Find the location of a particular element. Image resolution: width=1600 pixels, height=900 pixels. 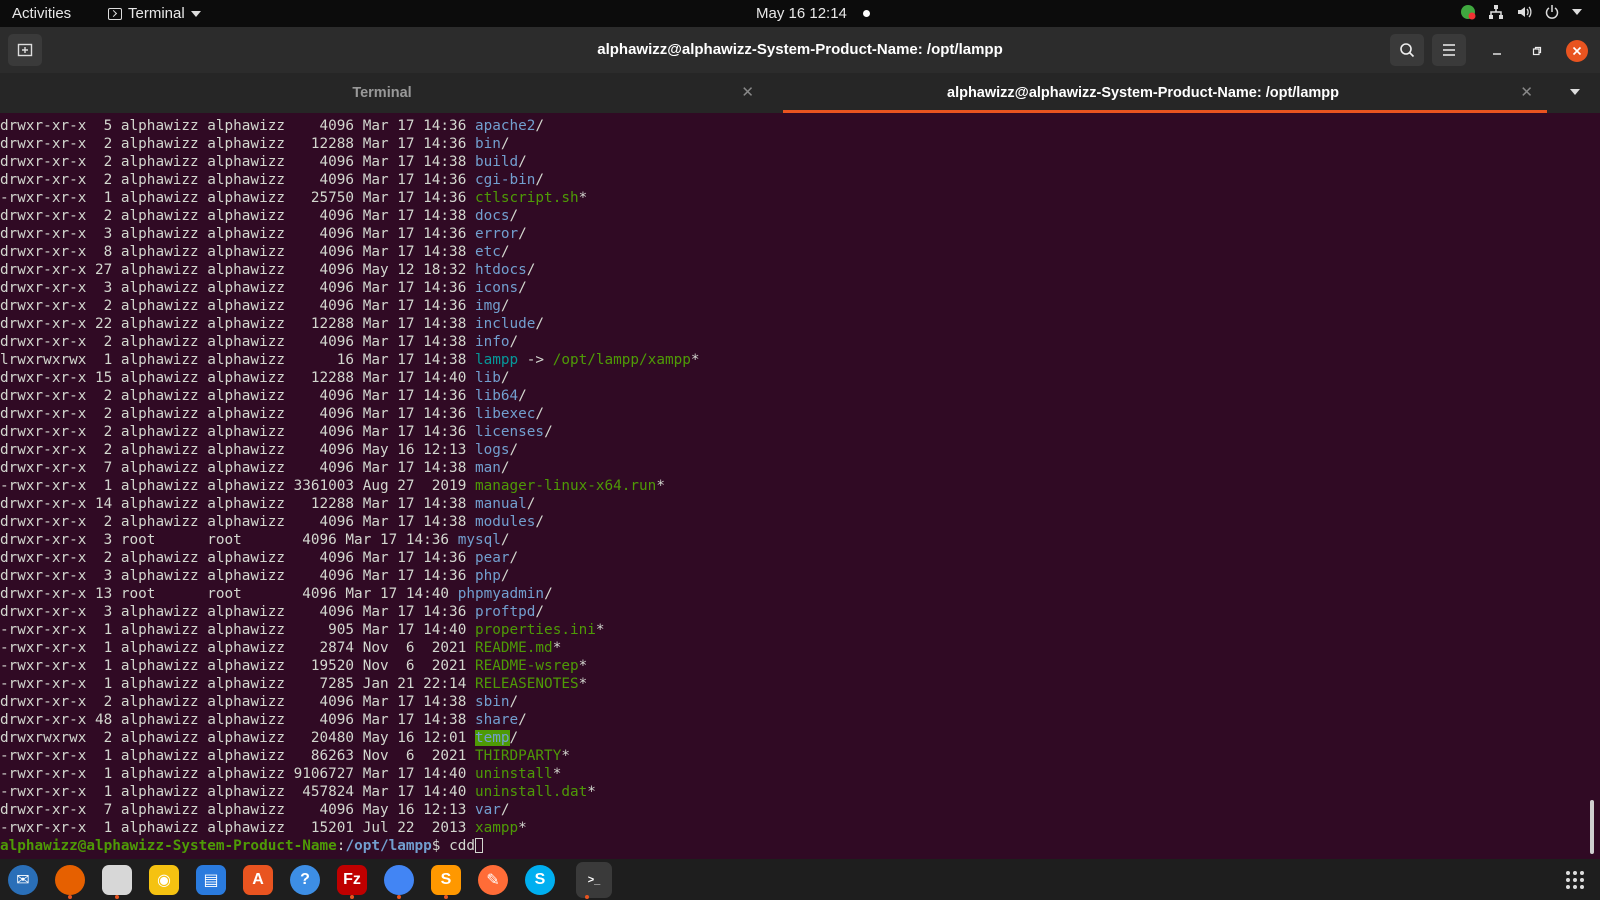

rhythmbox-icon: ◉ is located at coordinates (164, 880).